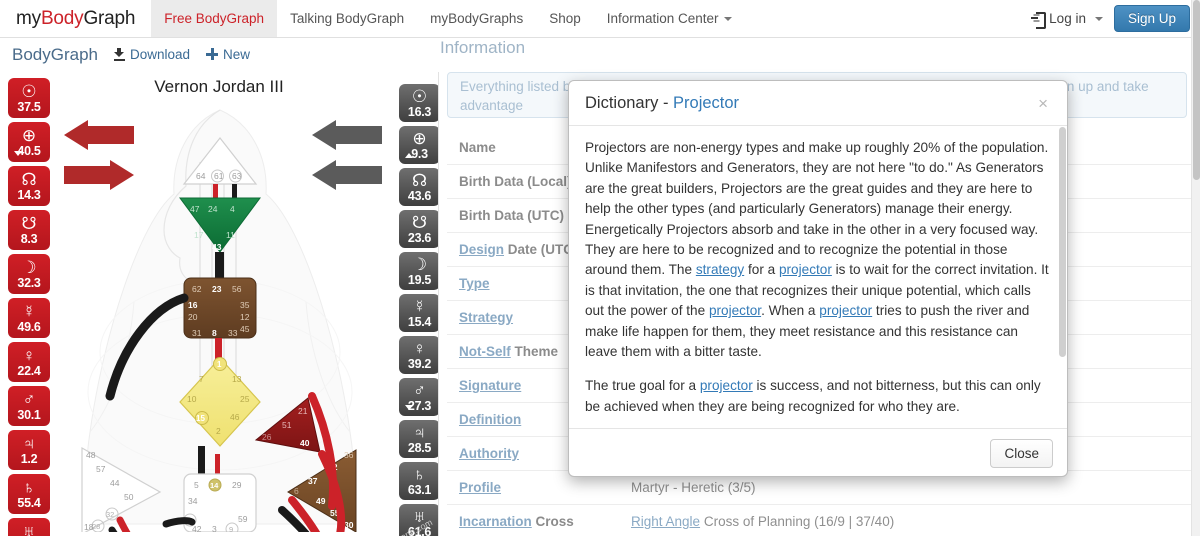  I want to click on modal-title: Dictionary - Projector, so click(662, 103).